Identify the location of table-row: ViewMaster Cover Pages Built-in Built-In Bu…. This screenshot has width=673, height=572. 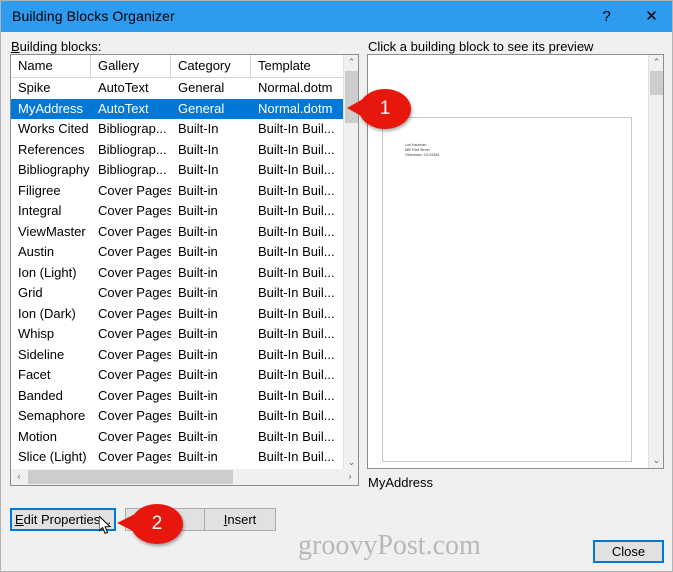
(177, 232).